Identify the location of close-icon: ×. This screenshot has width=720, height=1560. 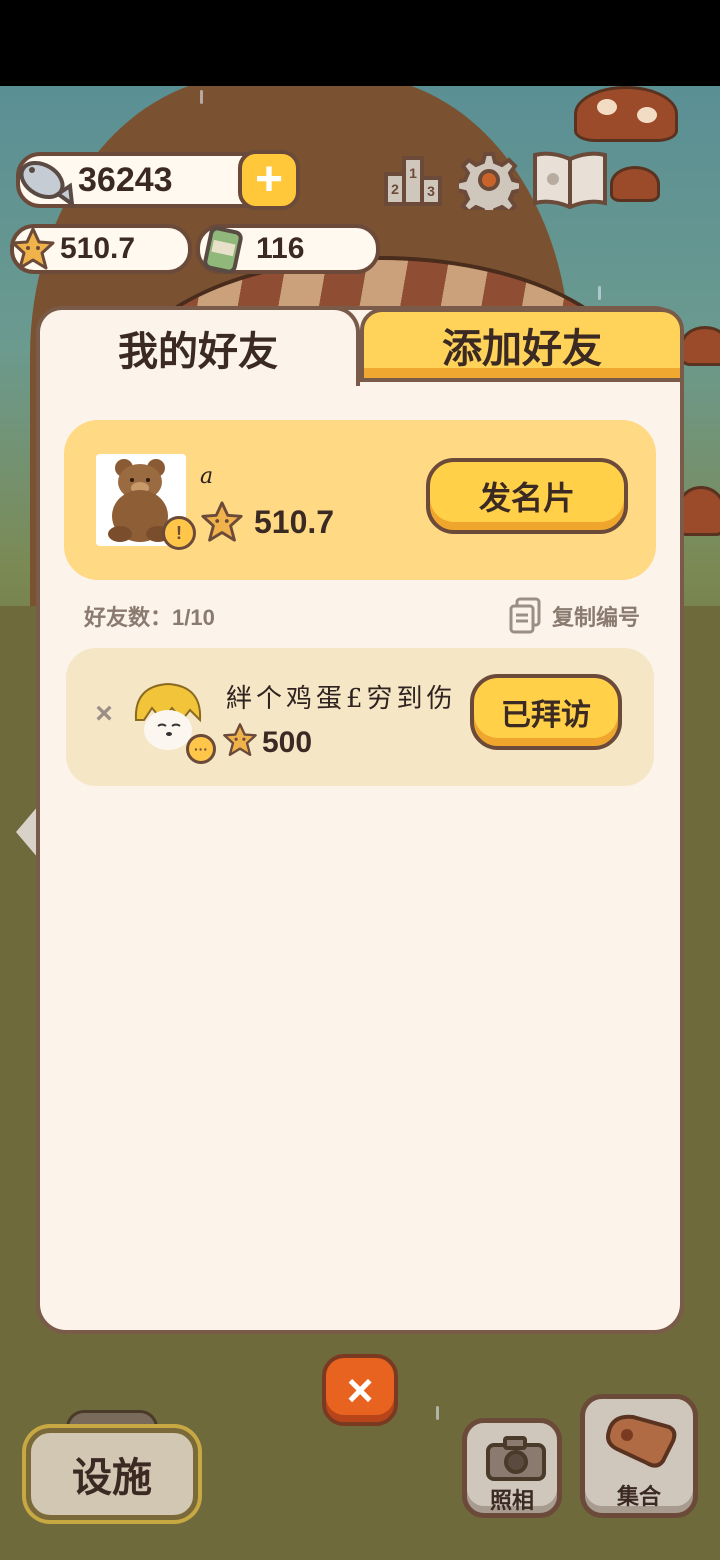
(360, 1390).